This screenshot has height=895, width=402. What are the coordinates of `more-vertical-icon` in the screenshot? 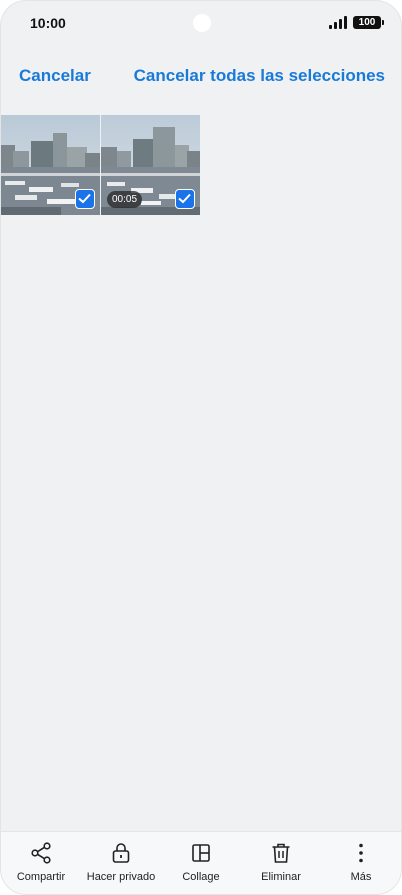 It's located at (361, 853).